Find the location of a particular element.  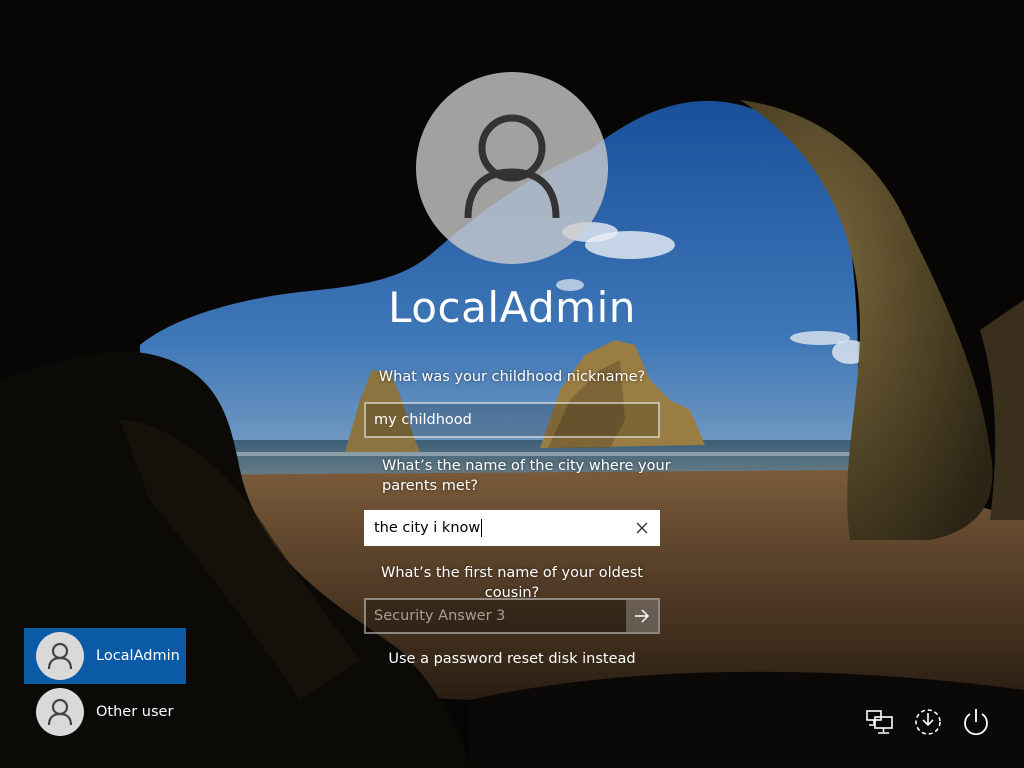

network-icon is located at coordinates (879, 722).